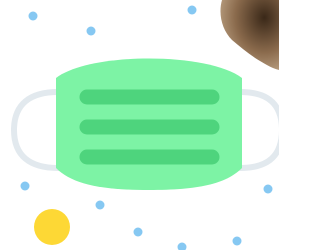 This screenshot has height=250, width=320. Describe the element at coordinates (52, 227) in the screenshot. I see `yellow-circle` at that location.